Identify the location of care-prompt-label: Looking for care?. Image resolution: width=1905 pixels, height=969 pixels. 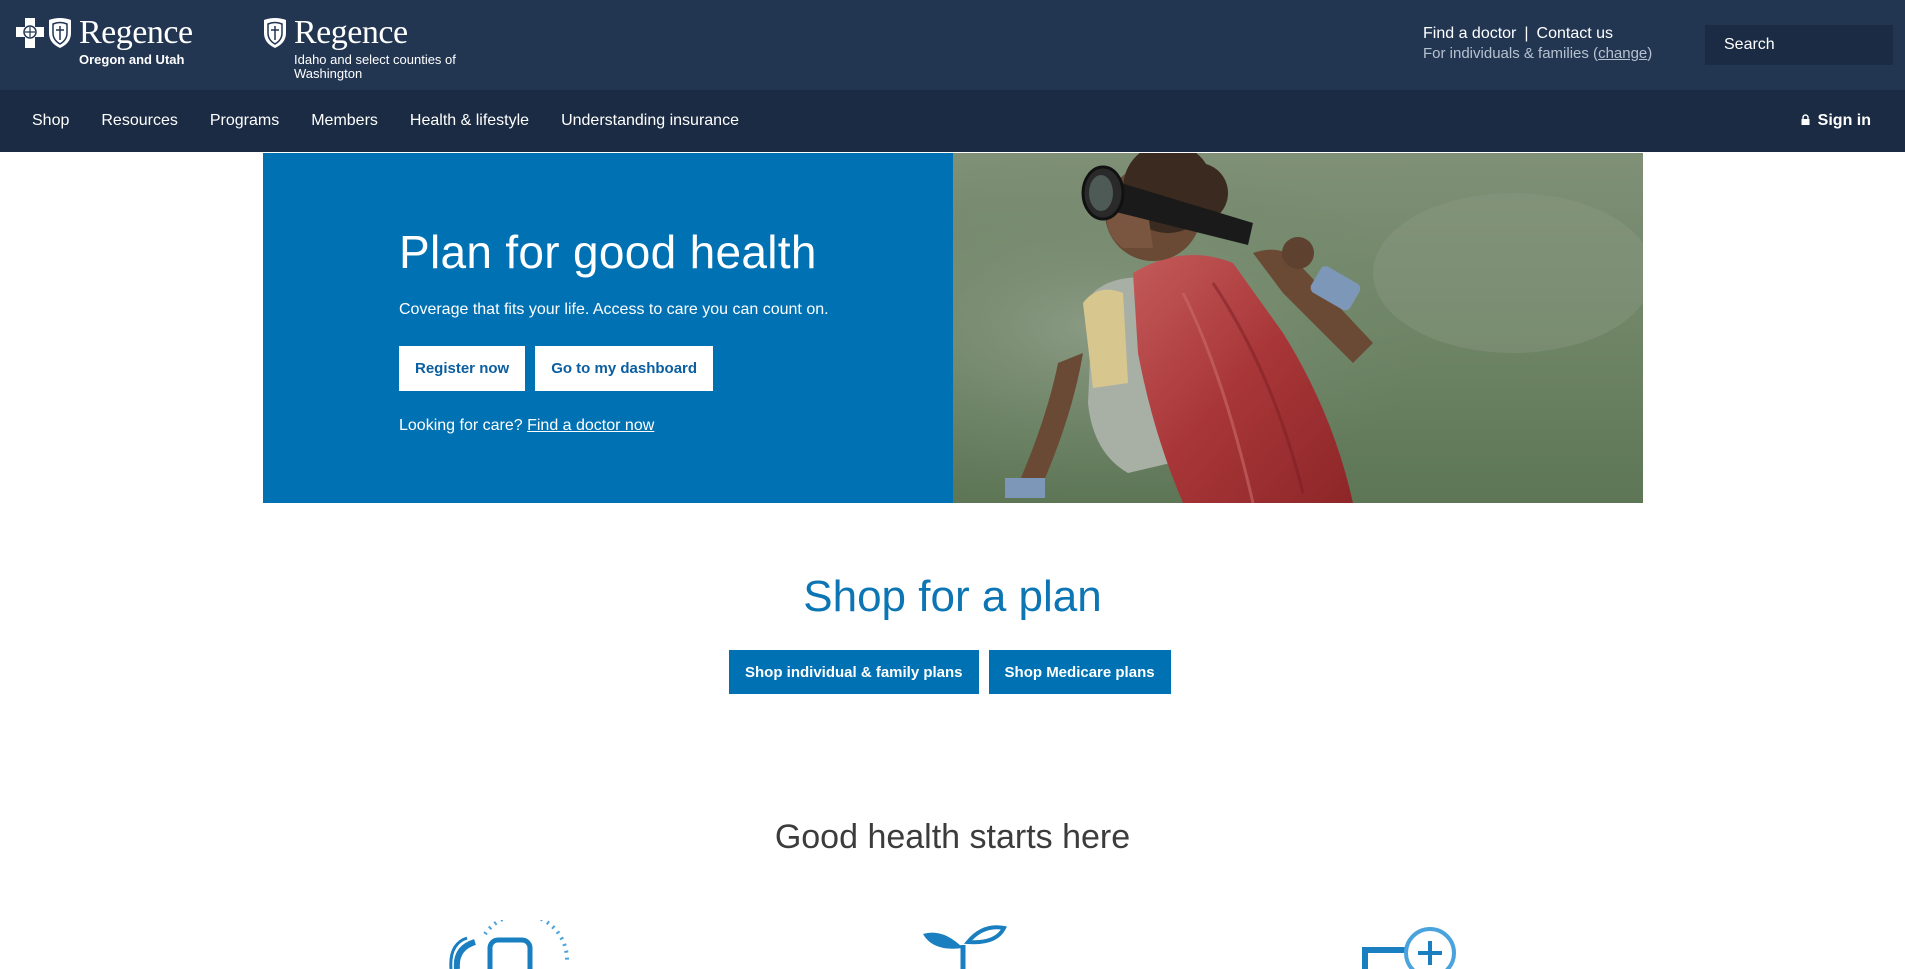
(461, 425).